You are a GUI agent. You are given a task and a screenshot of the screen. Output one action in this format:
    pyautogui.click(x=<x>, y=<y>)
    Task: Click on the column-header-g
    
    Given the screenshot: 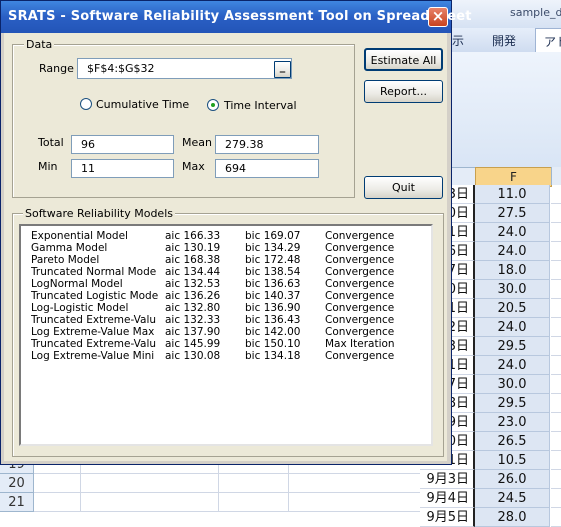 What is the action you would take?
    pyautogui.click(x=556, y=176)
    